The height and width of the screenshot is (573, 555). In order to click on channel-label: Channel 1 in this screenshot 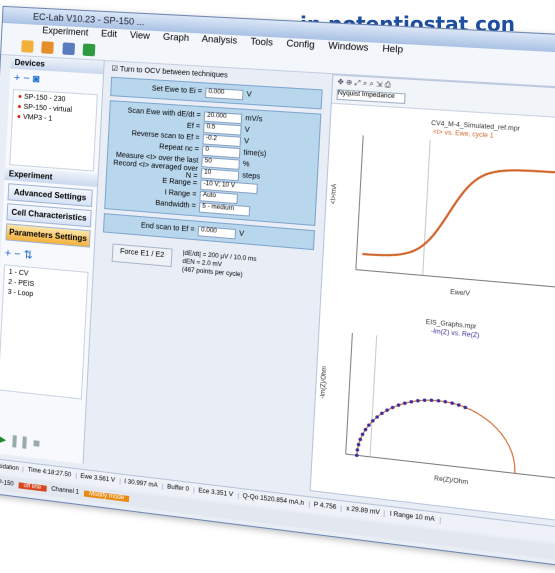, I will do `click(65, 491)`.